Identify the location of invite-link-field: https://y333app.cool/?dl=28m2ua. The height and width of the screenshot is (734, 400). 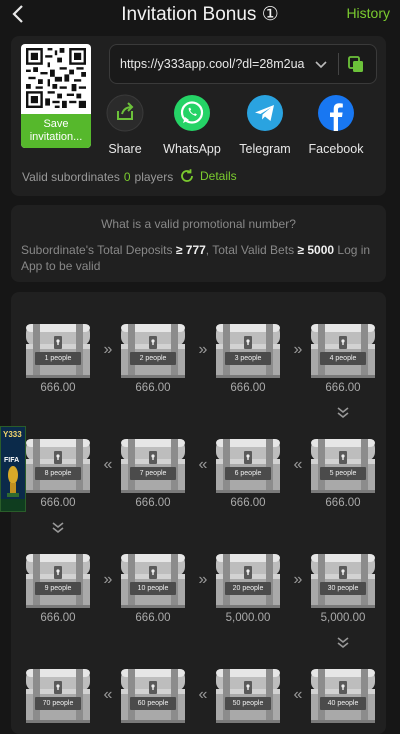
(243, 64).